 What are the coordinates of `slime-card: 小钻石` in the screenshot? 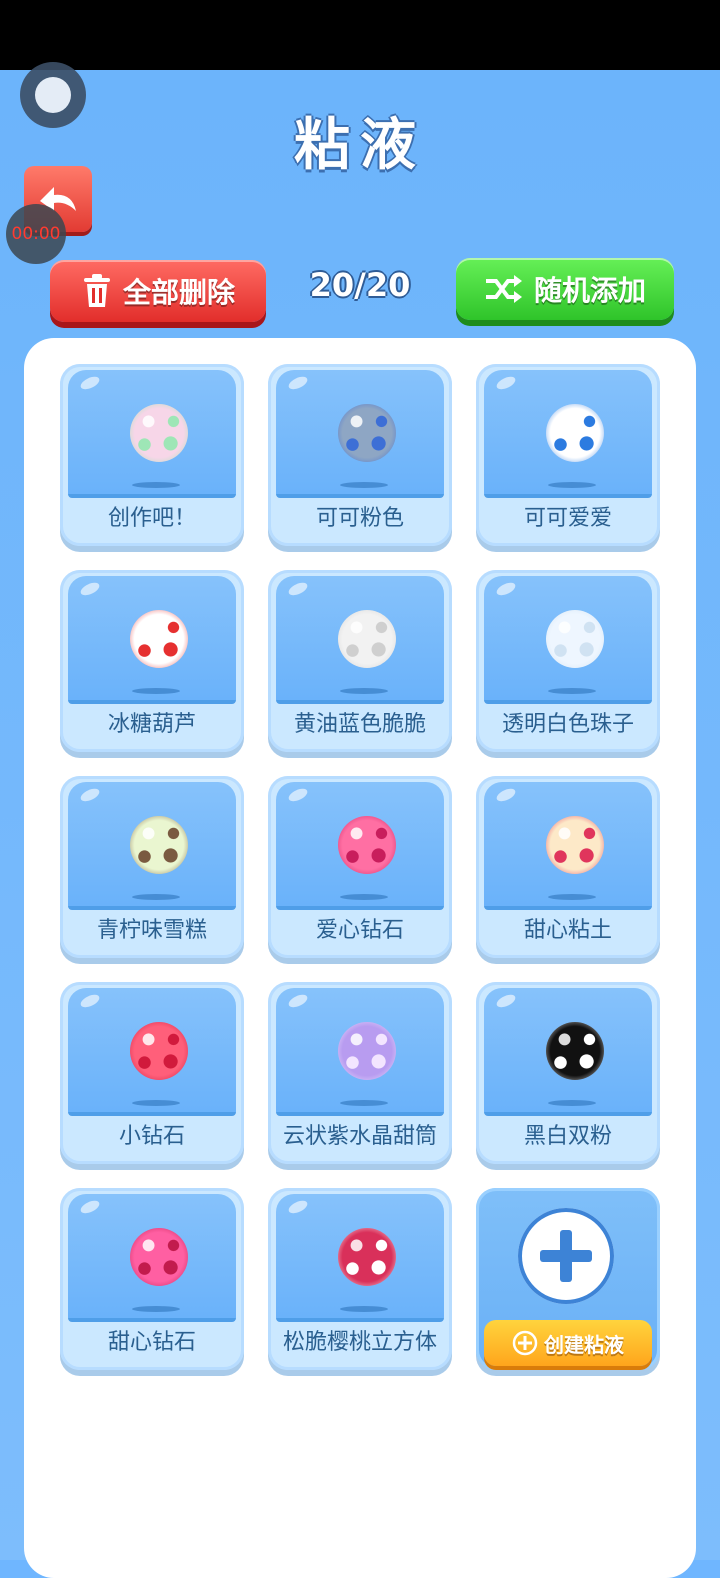 It's located at (152, 1073).